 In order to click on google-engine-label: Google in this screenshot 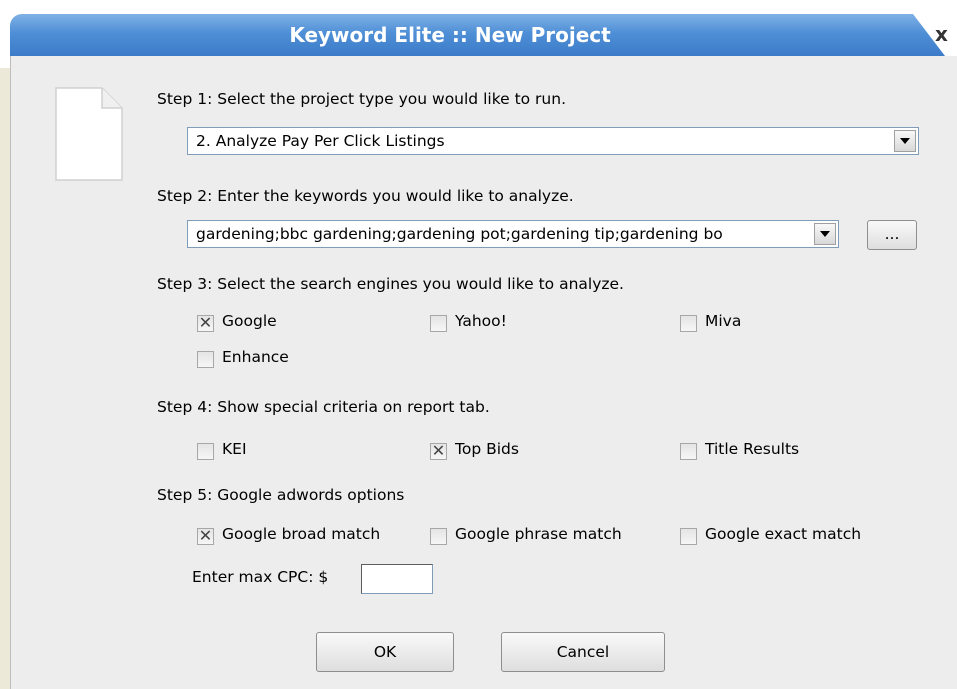, I will do `click(249, 321)`.